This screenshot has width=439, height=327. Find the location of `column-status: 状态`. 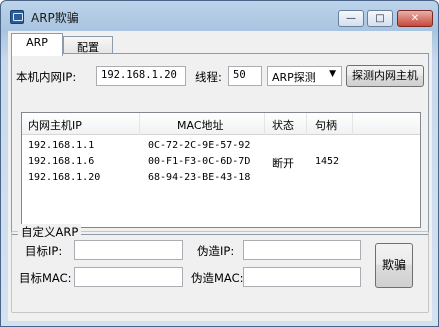

column-status: 状态 is located at coordinates (283, 125).